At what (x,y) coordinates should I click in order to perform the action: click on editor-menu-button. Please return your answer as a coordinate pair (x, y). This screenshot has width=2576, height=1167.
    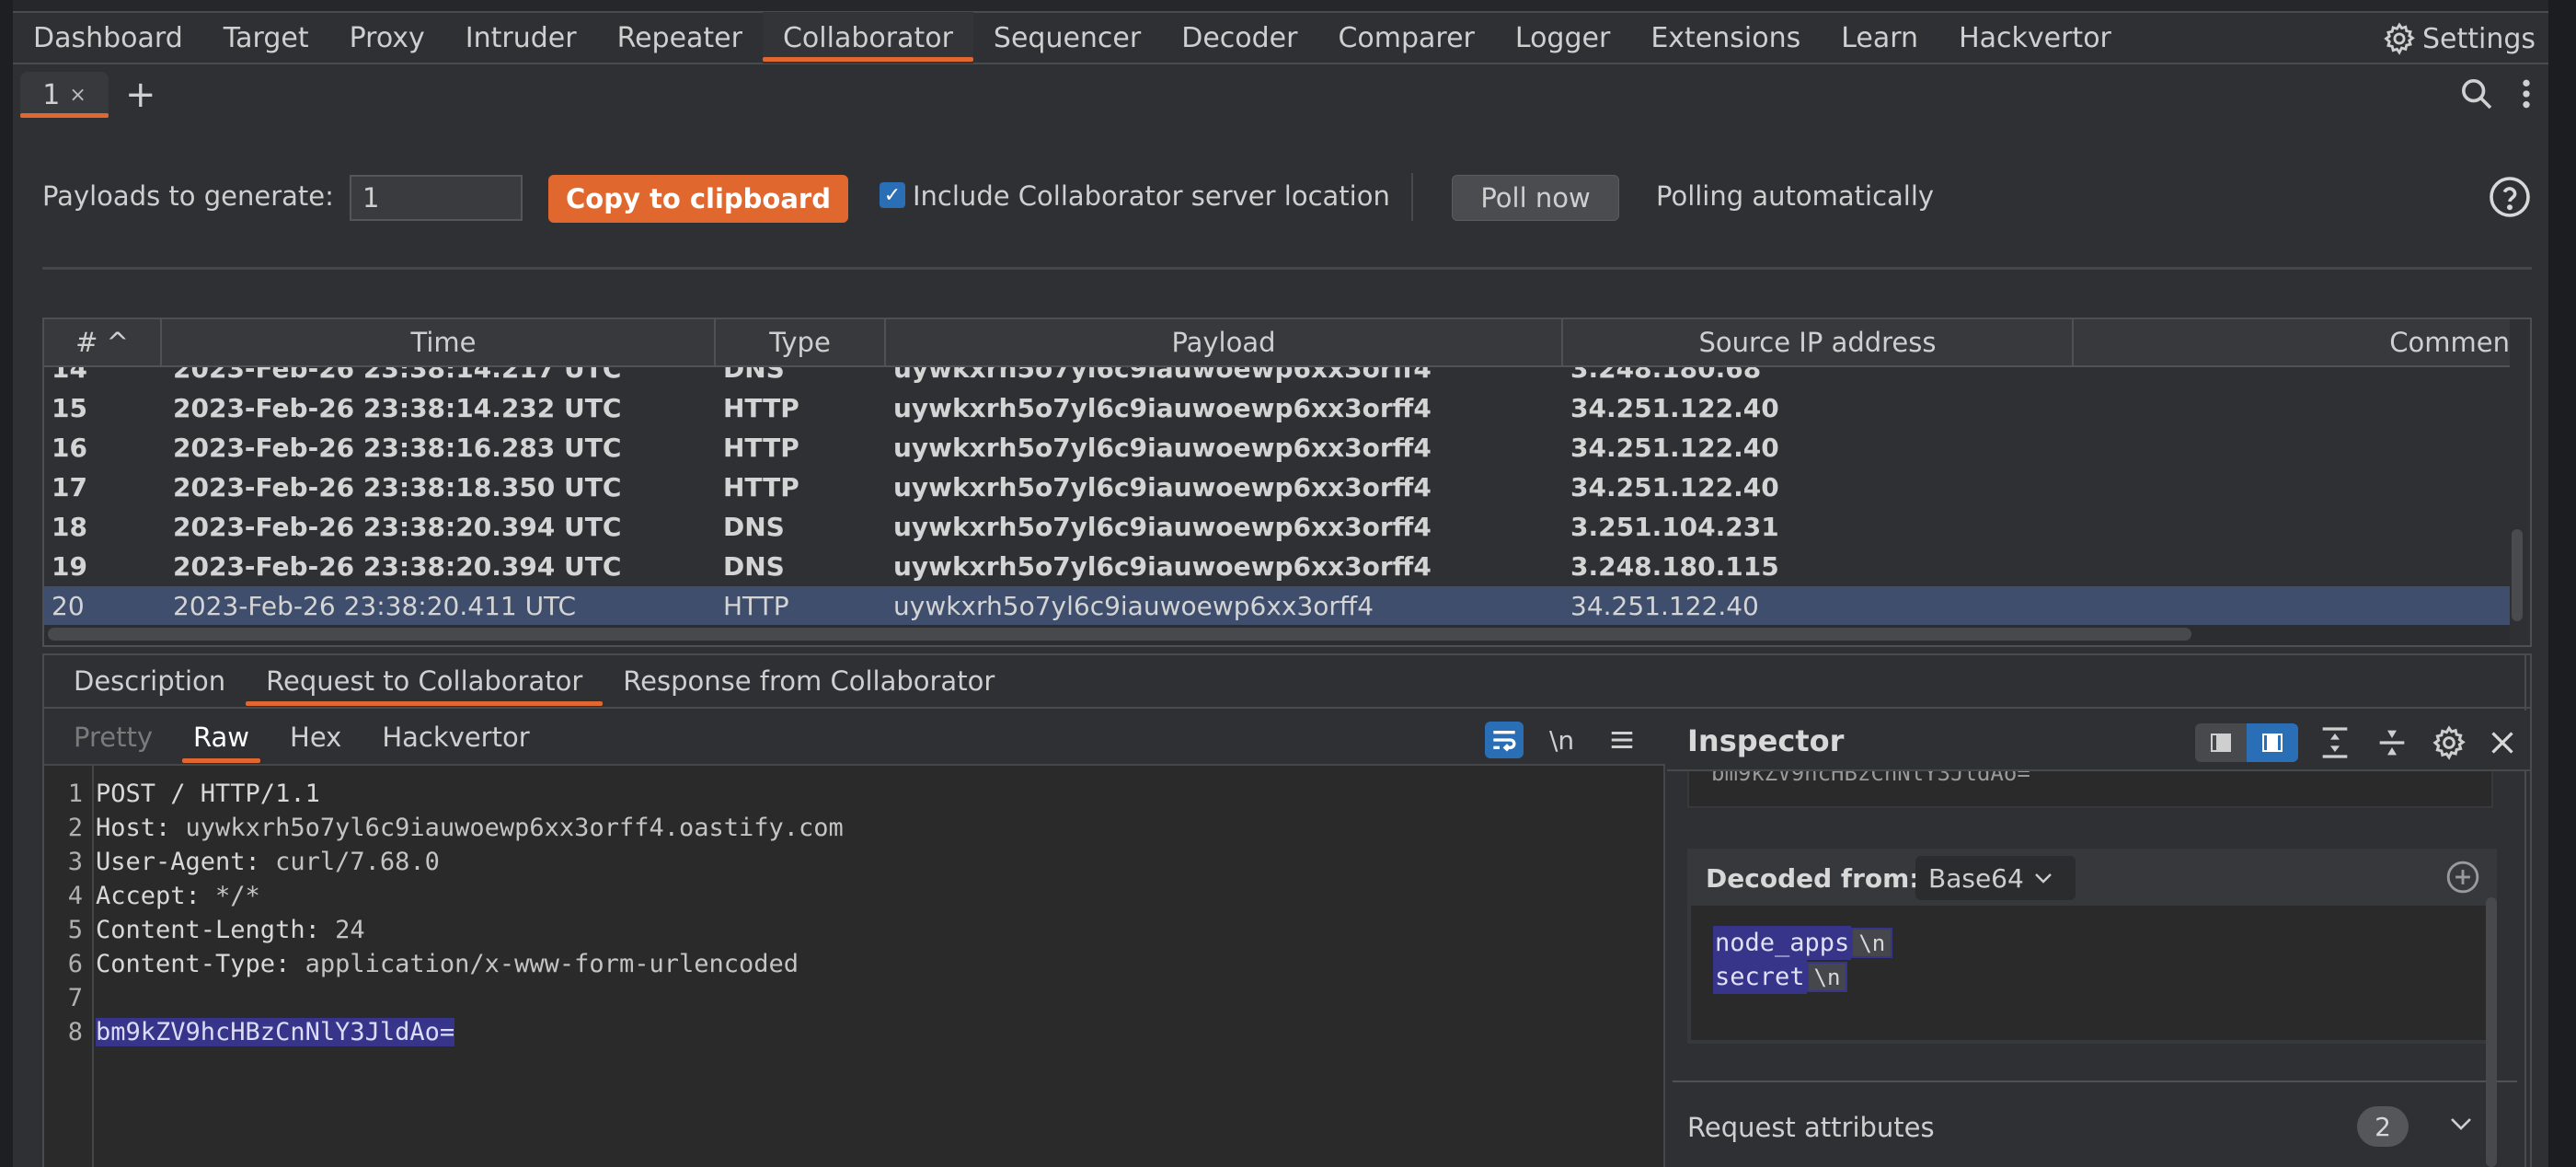
    Looking at the image, I should click on (1622, 740).